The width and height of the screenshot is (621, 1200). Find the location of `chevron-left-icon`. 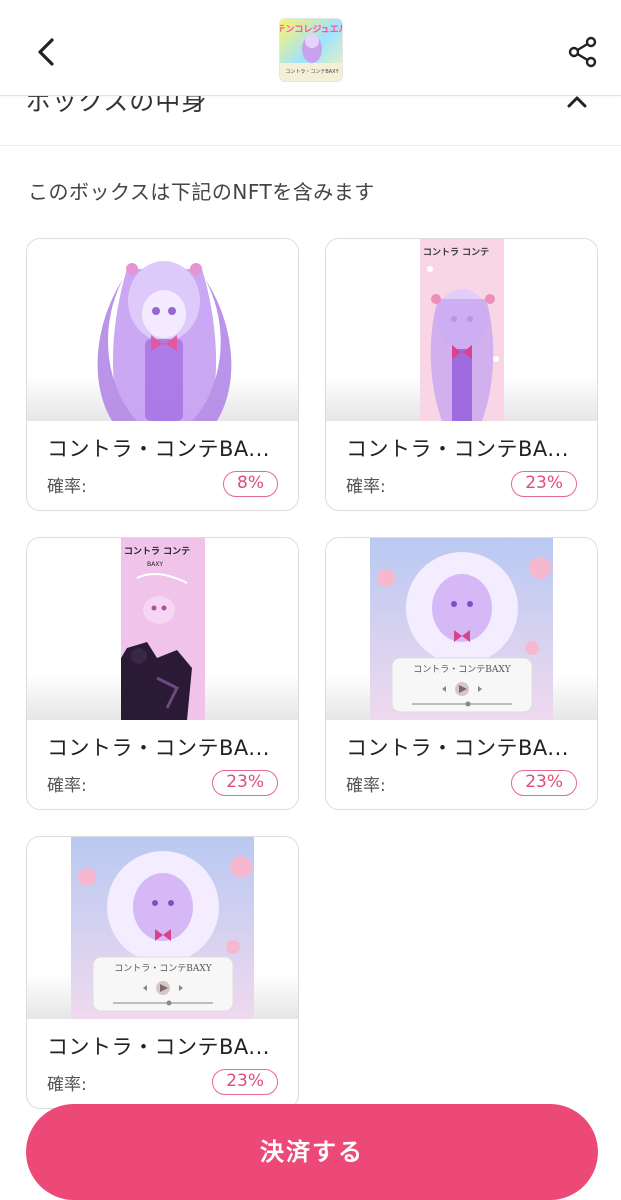

chevron-left-icon is located at coordinates (46, 52).